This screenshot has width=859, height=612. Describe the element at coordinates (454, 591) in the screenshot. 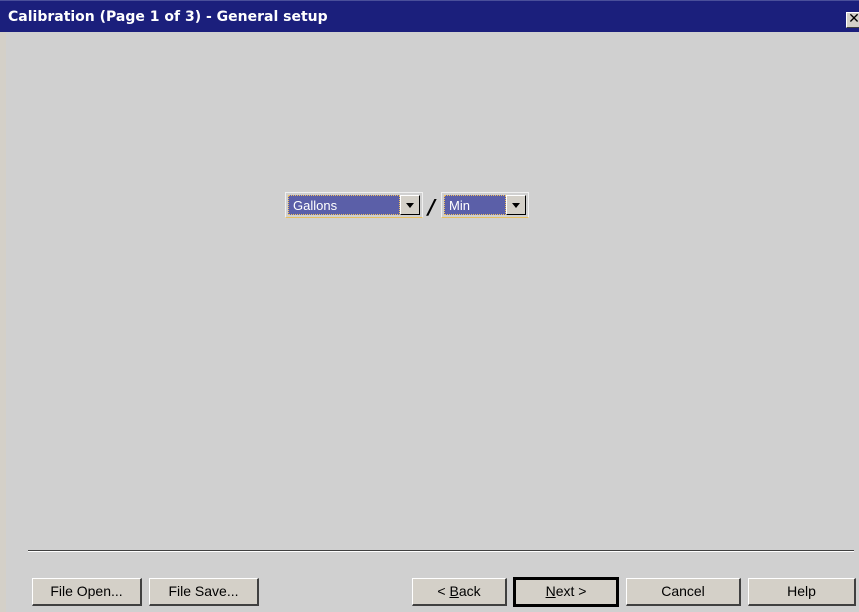

I see `back-mnemonic: B` at that location.